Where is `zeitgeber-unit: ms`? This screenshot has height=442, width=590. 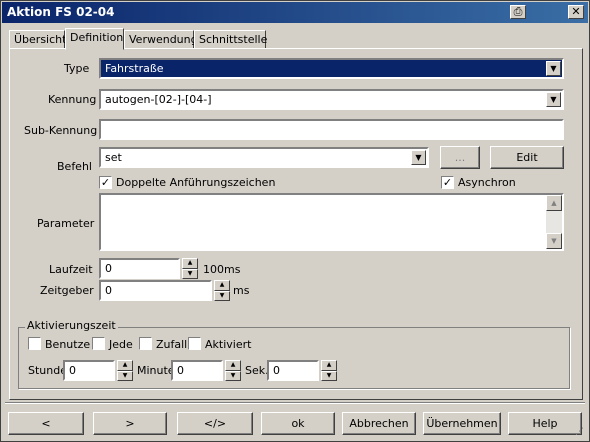 zeitgeber-unit: ms is located at coordinates (241, 290).